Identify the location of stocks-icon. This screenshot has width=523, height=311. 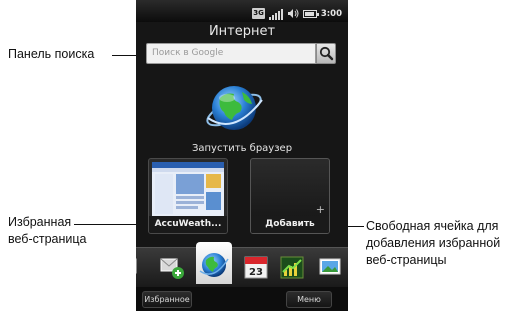
(292, 267).